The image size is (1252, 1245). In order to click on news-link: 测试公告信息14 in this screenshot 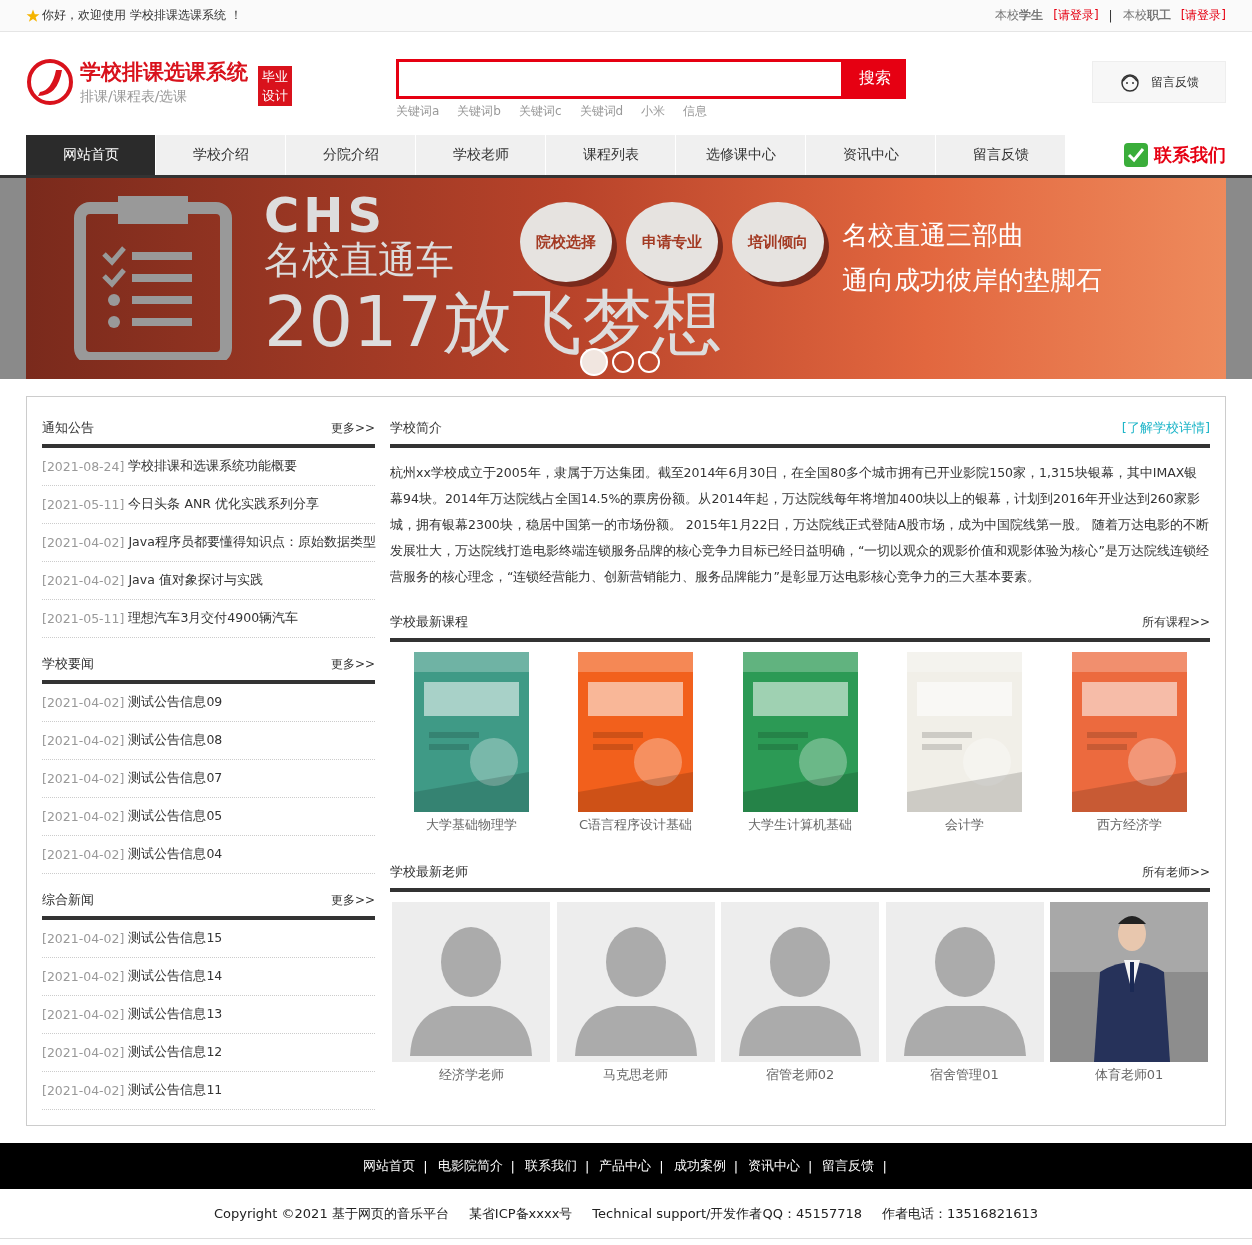, I will do `click(175, 976)`.